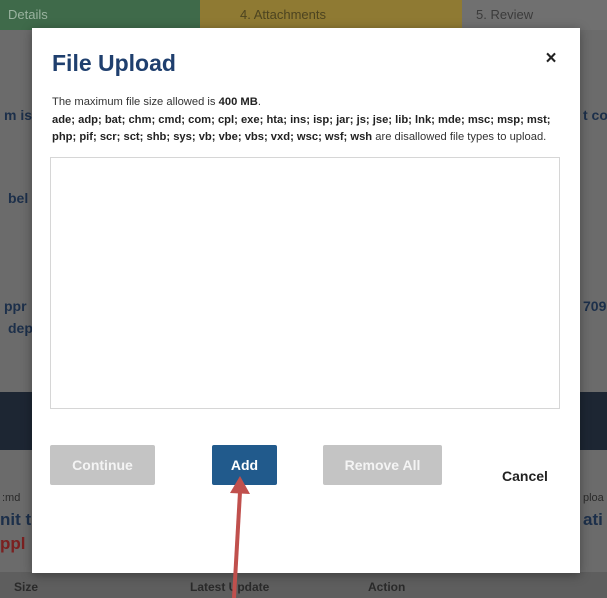 This screenshot has height=598, width=607. What do you see at coordinates (382, 465) in the screenshot?
I see `remove-all-button: Remove All` at bounding box center [382, 465].